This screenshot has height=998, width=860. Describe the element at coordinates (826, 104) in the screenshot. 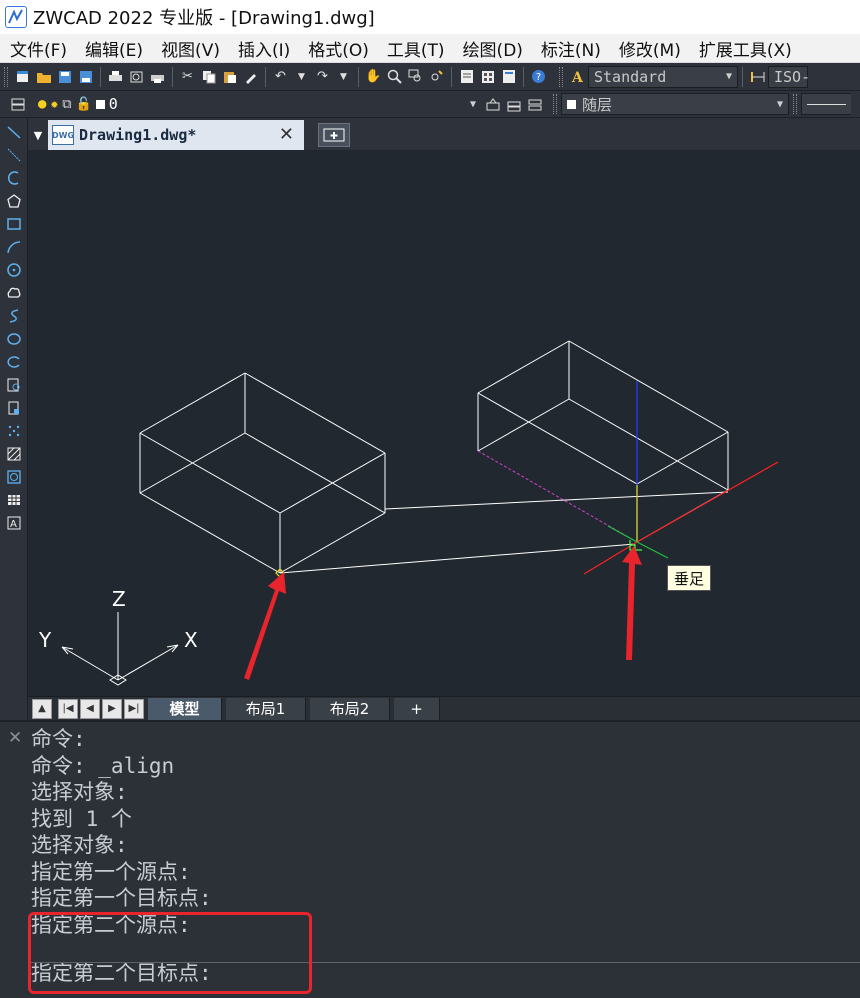

I see `linetype-dropdown` at that location.